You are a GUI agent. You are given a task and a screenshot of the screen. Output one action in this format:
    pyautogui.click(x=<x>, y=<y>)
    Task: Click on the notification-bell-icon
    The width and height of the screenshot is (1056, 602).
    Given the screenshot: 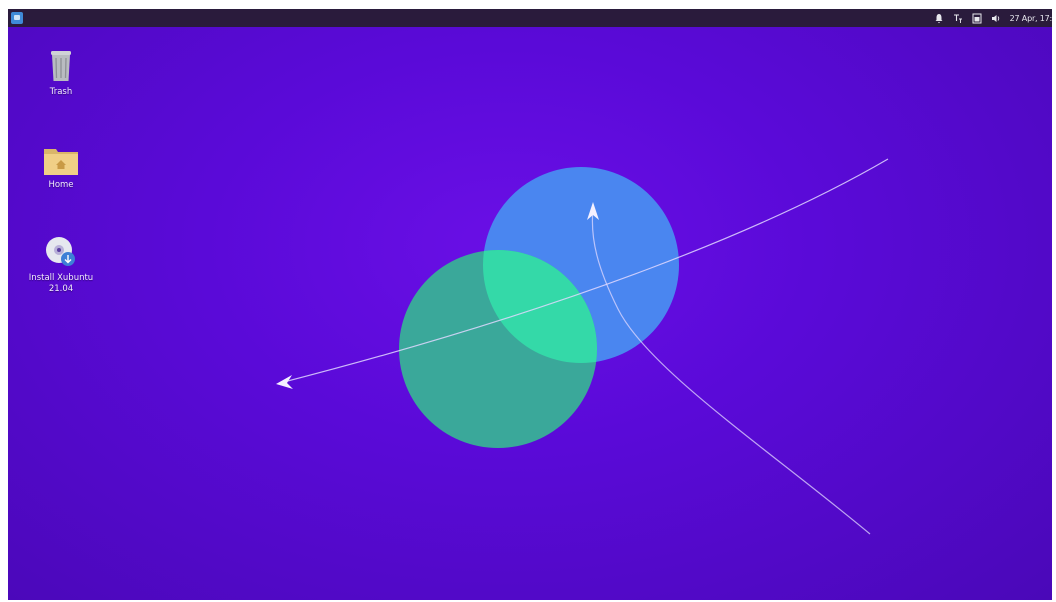 What is the action you would take?
    pyautogui.click(x=939, y=18)
    